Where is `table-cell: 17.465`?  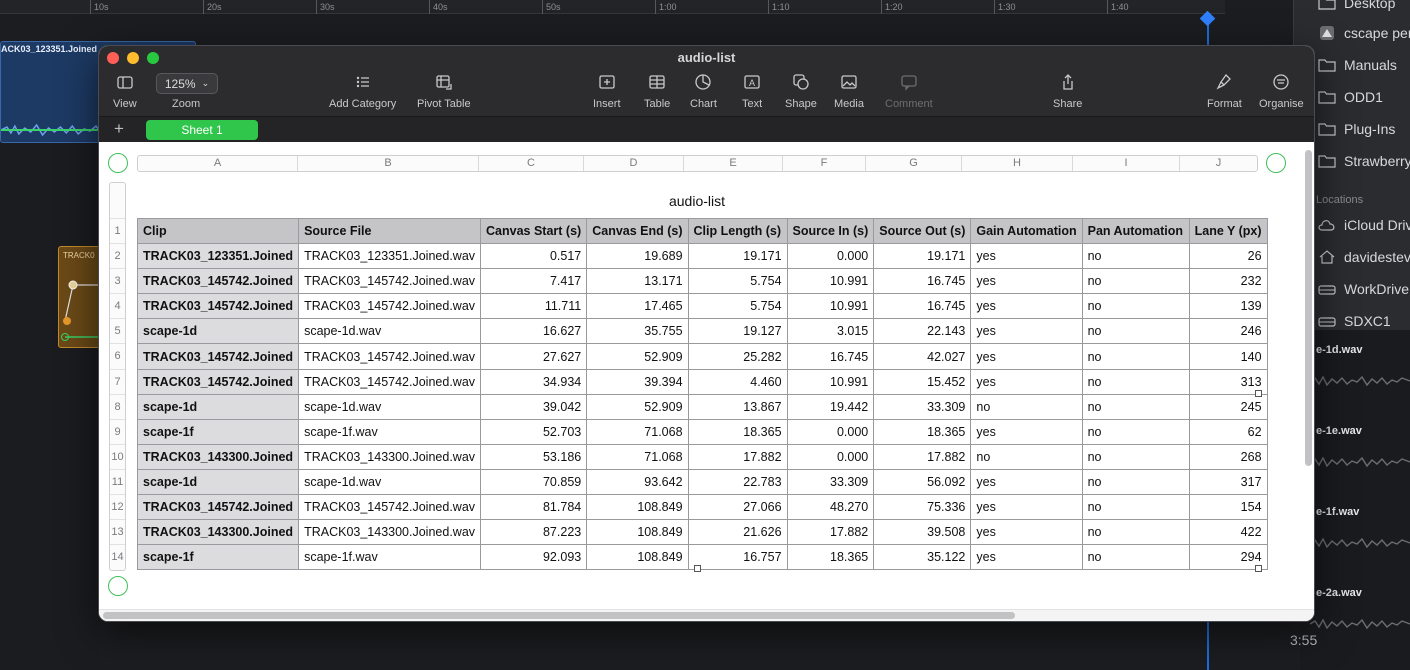 table-cell: 17.465 is located at coordinates (637, 306).